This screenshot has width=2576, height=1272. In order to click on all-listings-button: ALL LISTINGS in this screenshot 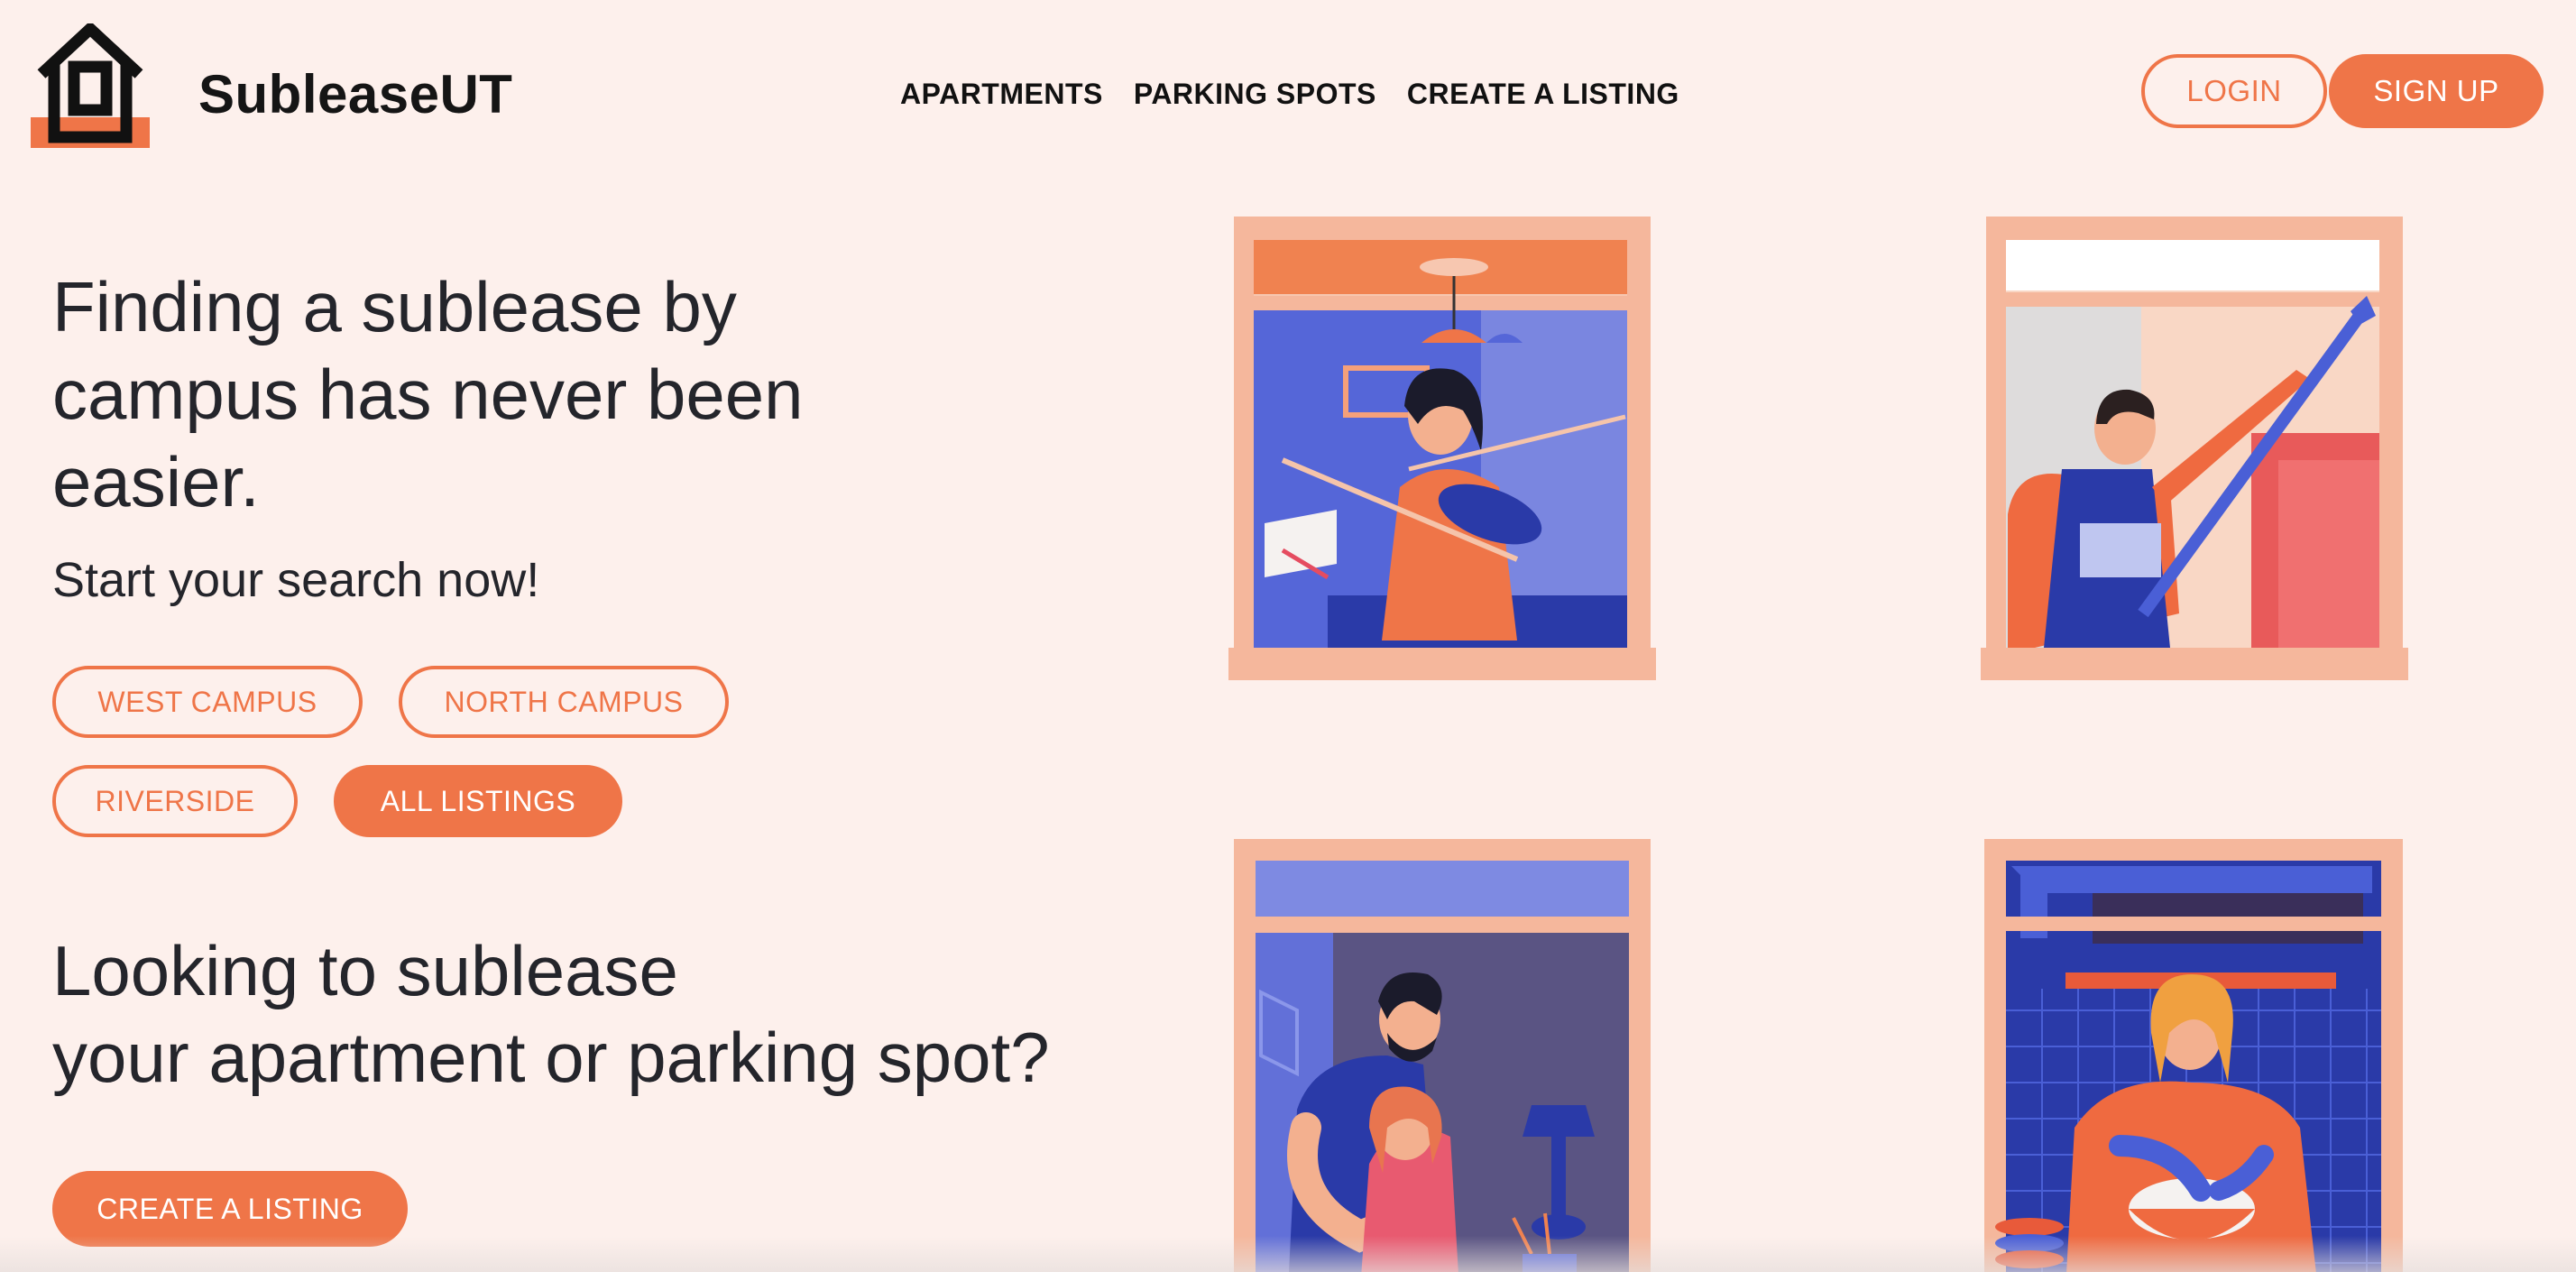, I will do `click(478, 801)`.